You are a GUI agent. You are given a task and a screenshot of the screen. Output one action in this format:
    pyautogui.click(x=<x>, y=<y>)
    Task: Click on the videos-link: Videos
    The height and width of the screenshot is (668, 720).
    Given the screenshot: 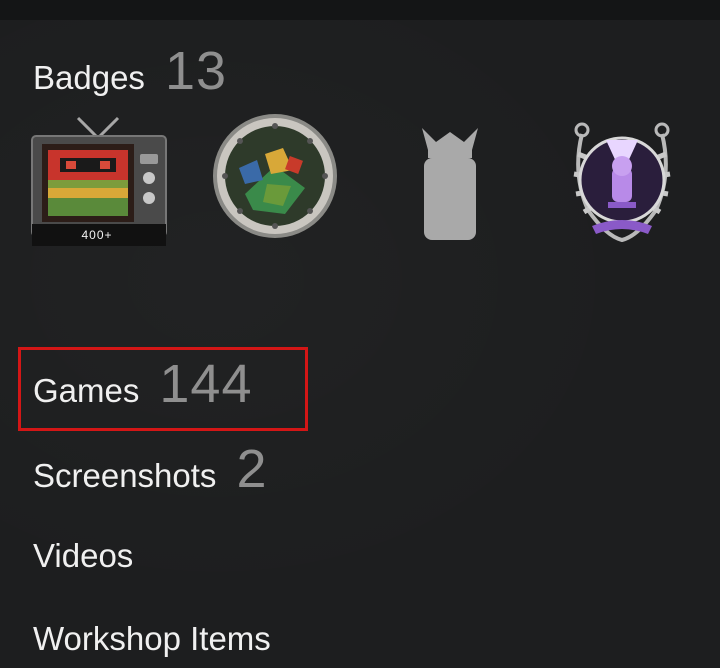 What is the action you would take?
    pyautogui.click(x=83, y=556)
    